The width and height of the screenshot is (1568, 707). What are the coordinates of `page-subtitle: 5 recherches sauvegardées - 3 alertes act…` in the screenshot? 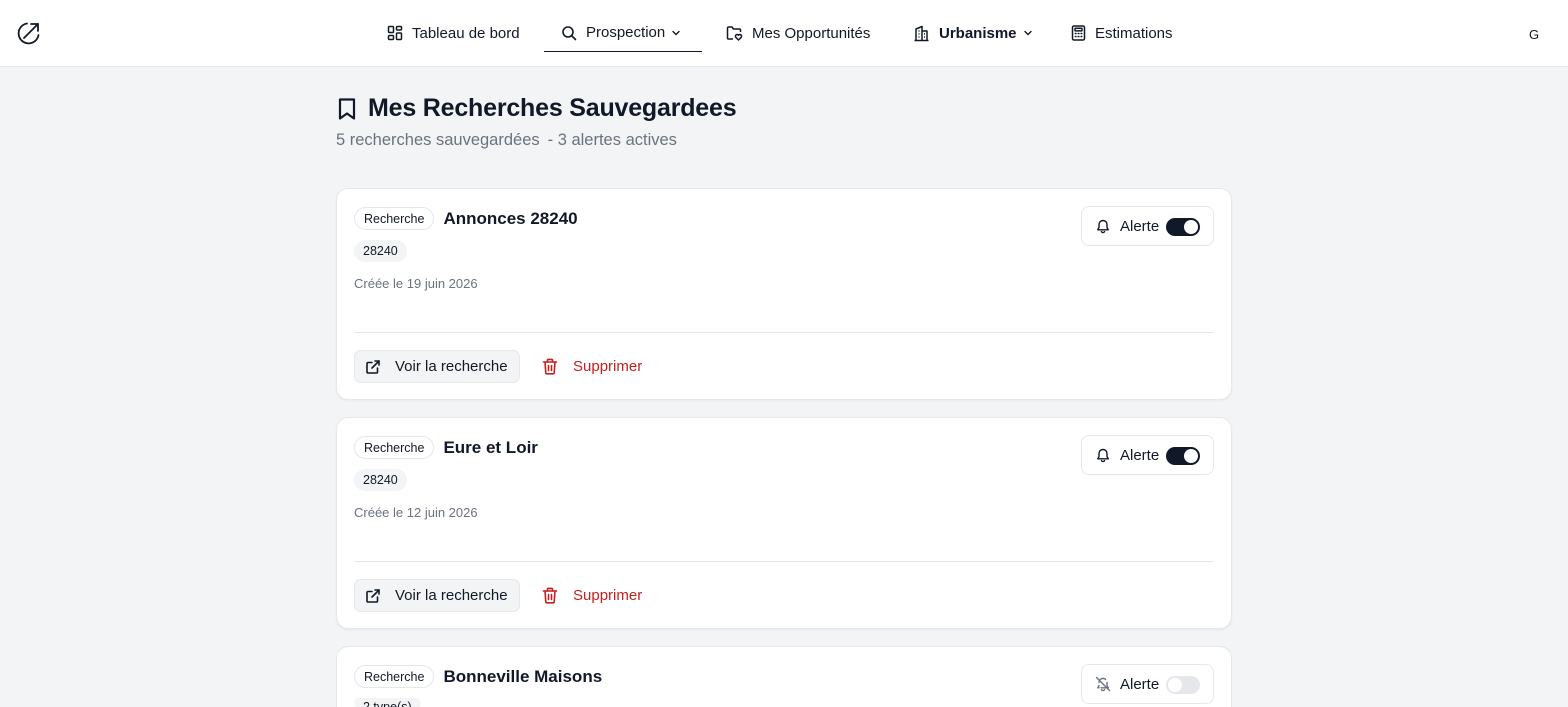 It's located at (536, 140).